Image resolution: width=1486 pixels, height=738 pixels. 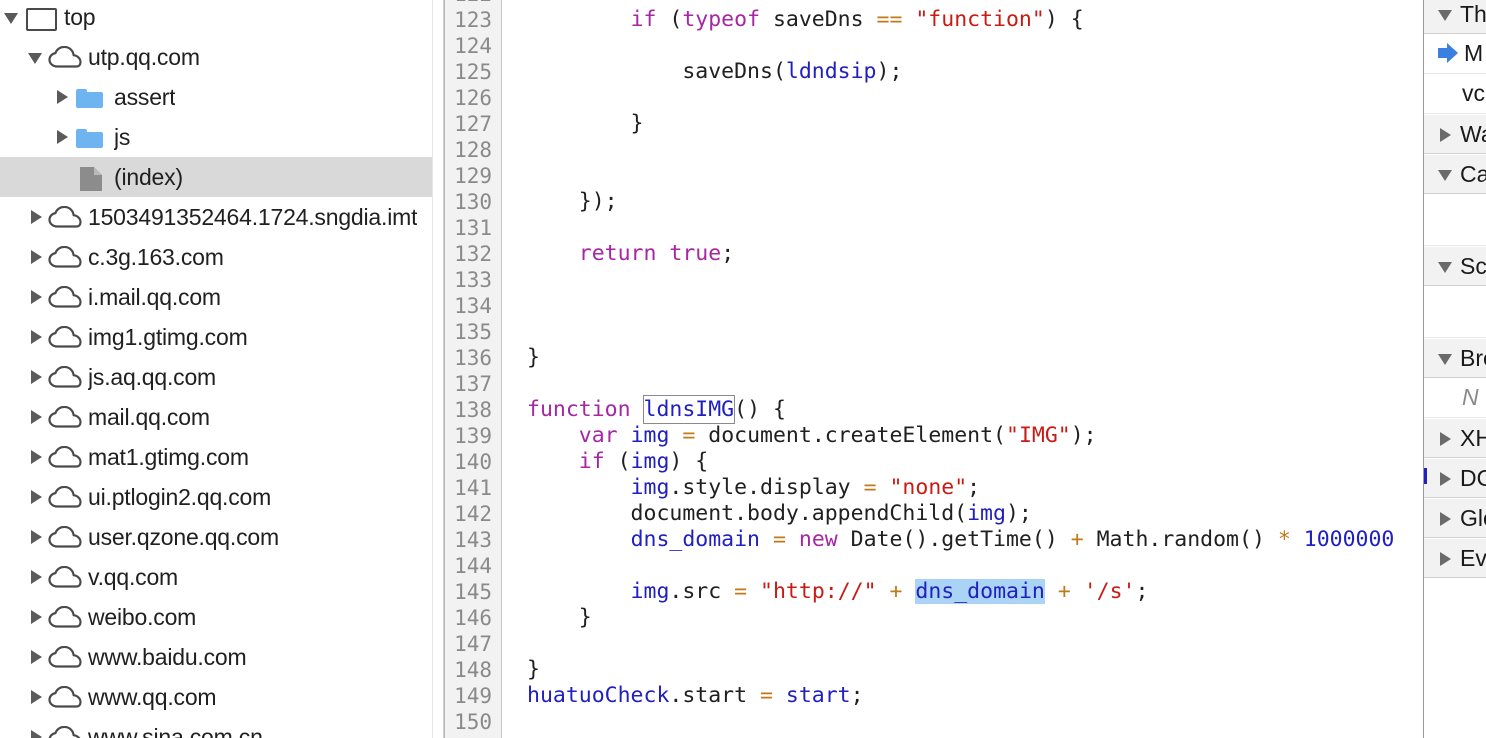 What do you see at coordinates (222, 727) in the screenshot?
I see `tree-item-www-sina-com-cn: www.sina.com.cn` at bounding box center [222, 727].